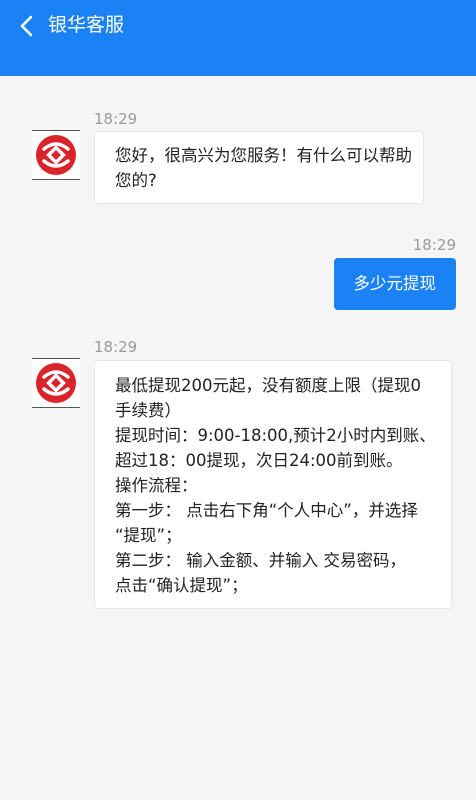 Image resolution: width=476 pixels, height=800 pixels. I want to click on chevron-left-icon, so click(28, 26).